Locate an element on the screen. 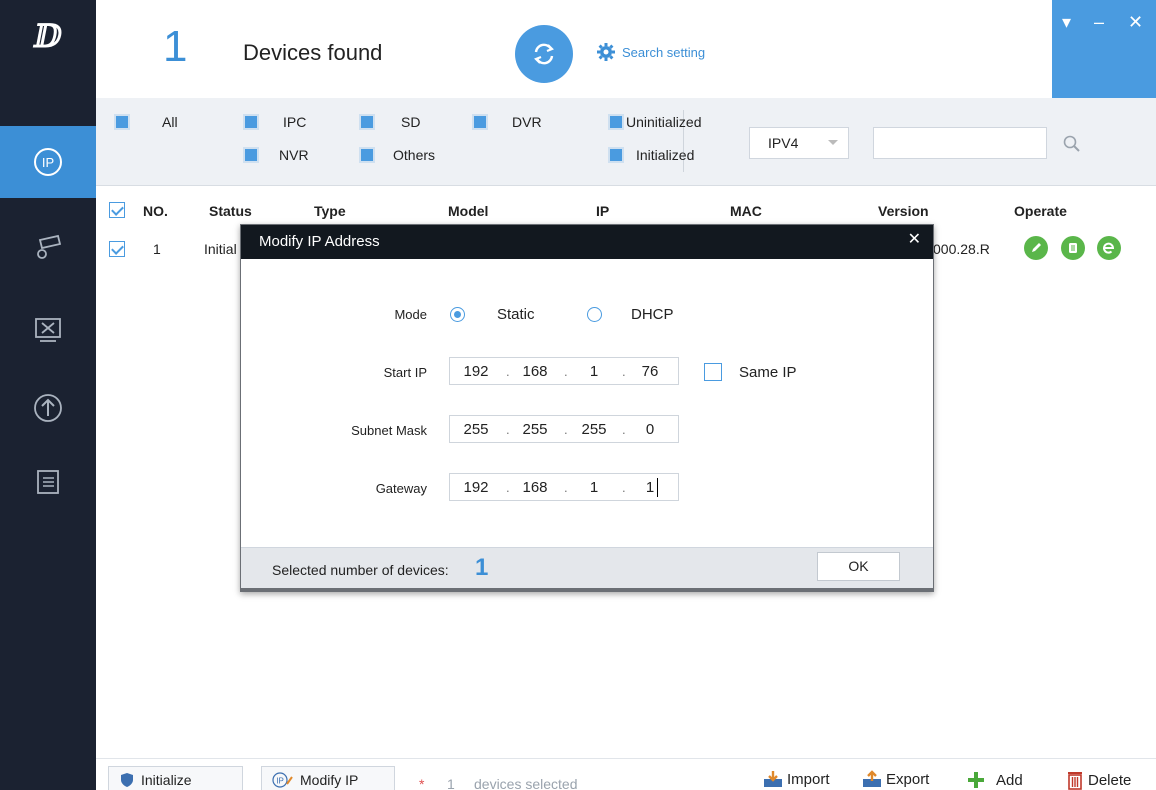  initialize-button: Initialize is located at coordinates (175, 778).